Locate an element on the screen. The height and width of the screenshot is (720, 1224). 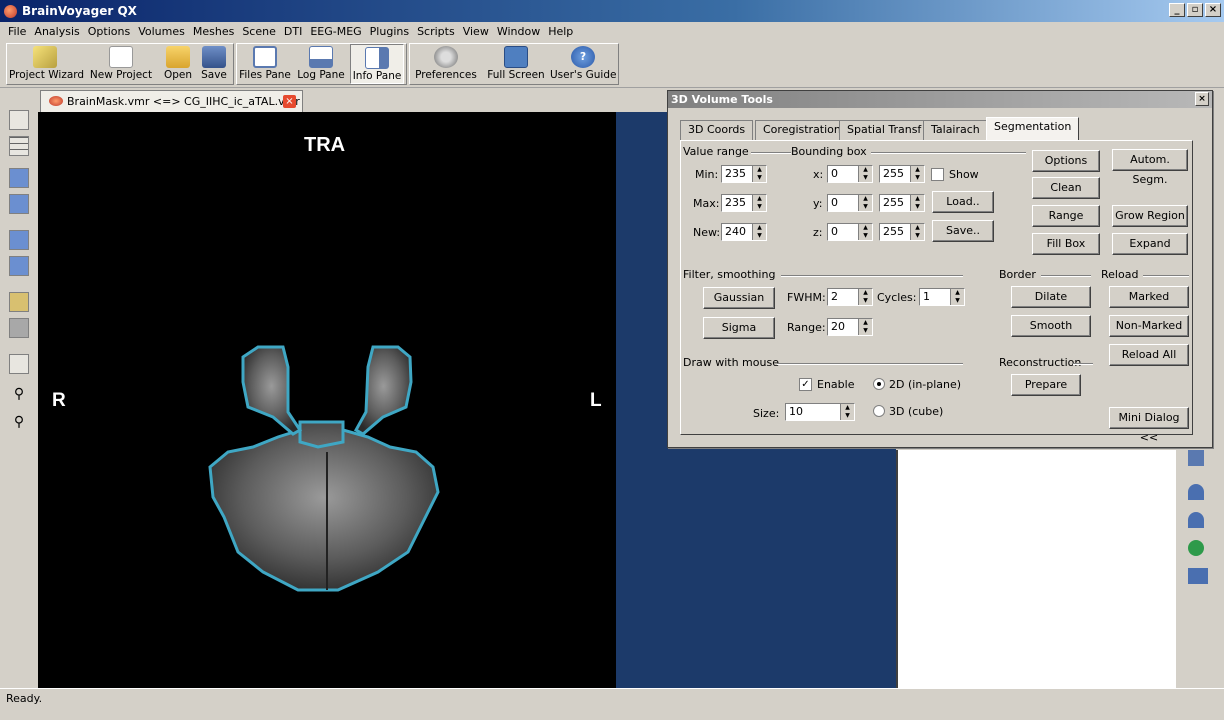
cube-grid-icon is located at coordinates (1196, 458).